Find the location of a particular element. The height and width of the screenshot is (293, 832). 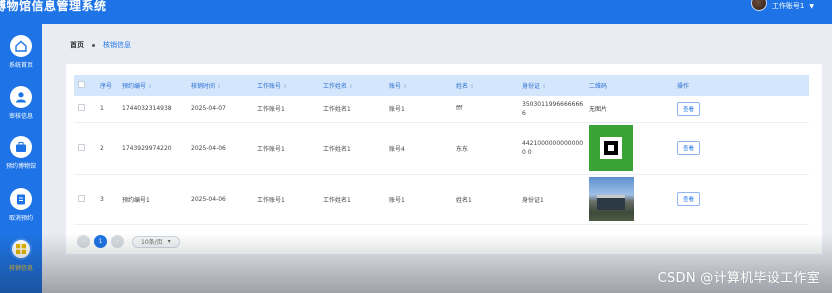

column-header: 账号 ⇕ is located at coordinates (418, 85).